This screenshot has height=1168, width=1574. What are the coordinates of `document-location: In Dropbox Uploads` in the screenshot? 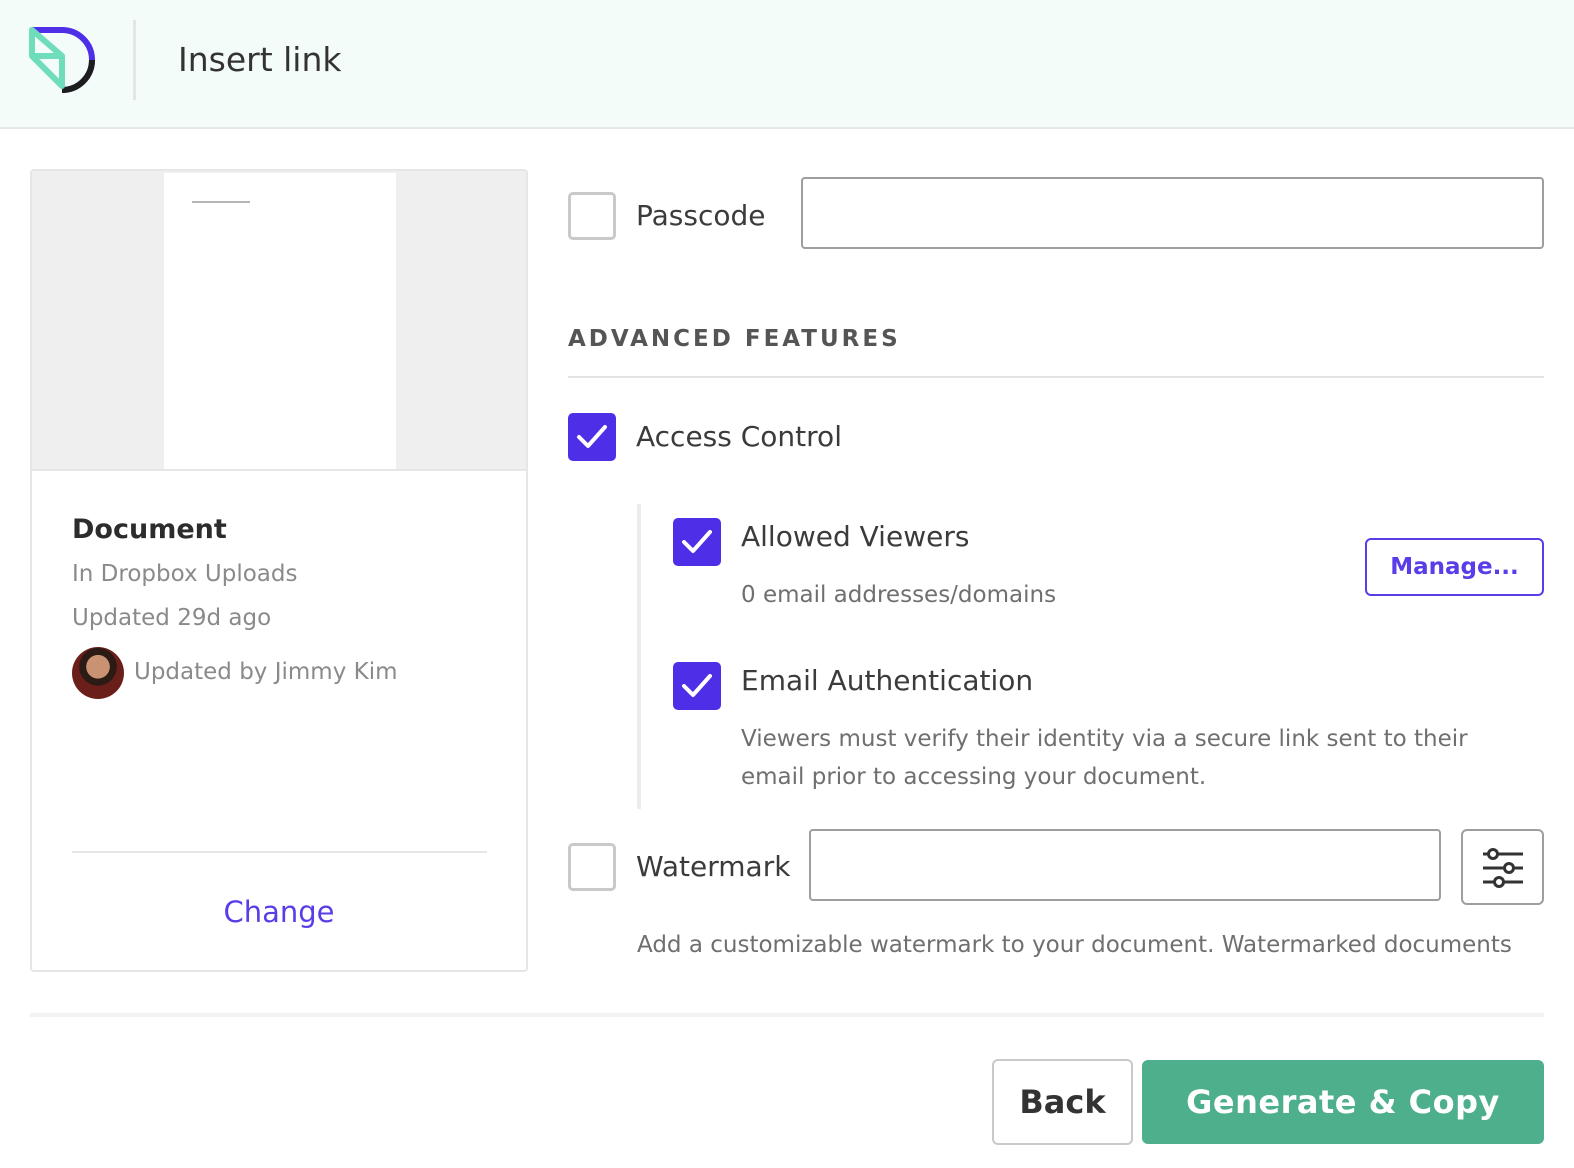 It's located at (185, 574).